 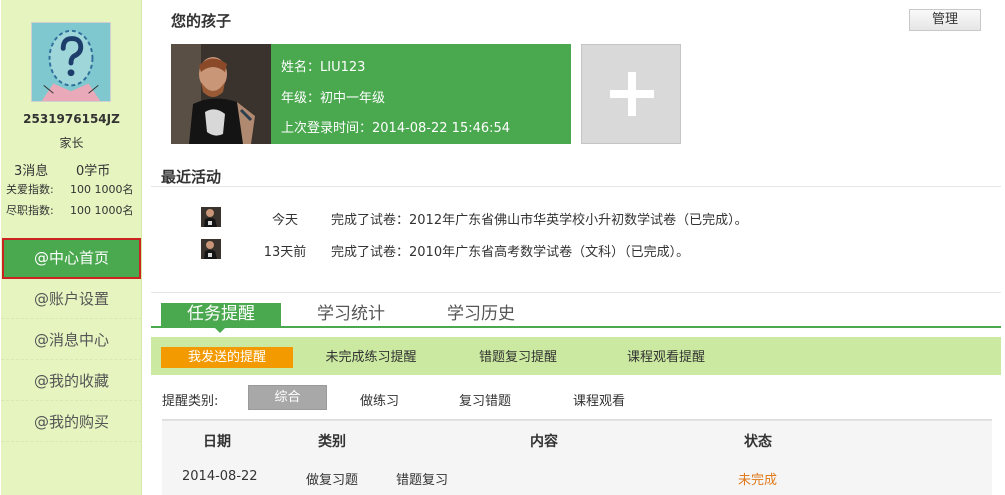 I want to click on activity-time: 13天前, so click(x=285, y=252).